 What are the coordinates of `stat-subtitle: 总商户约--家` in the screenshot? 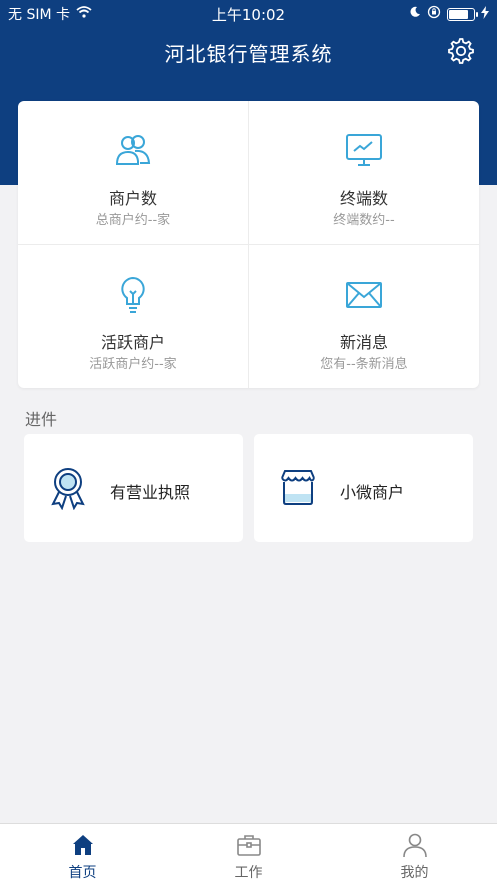 It's located at (133, 220).